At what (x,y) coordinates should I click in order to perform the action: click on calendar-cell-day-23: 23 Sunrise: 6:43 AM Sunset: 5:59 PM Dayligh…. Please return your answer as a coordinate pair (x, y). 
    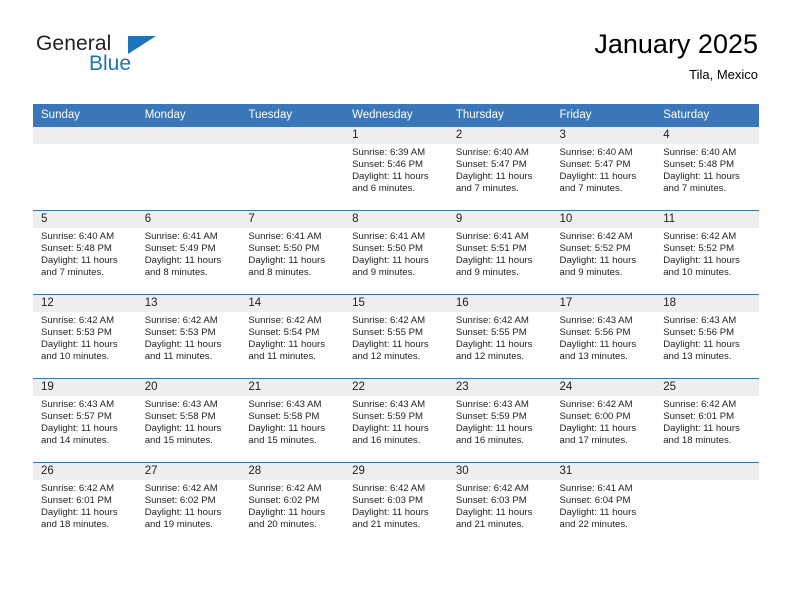
    Looking at the image, I should click on (499, 420).